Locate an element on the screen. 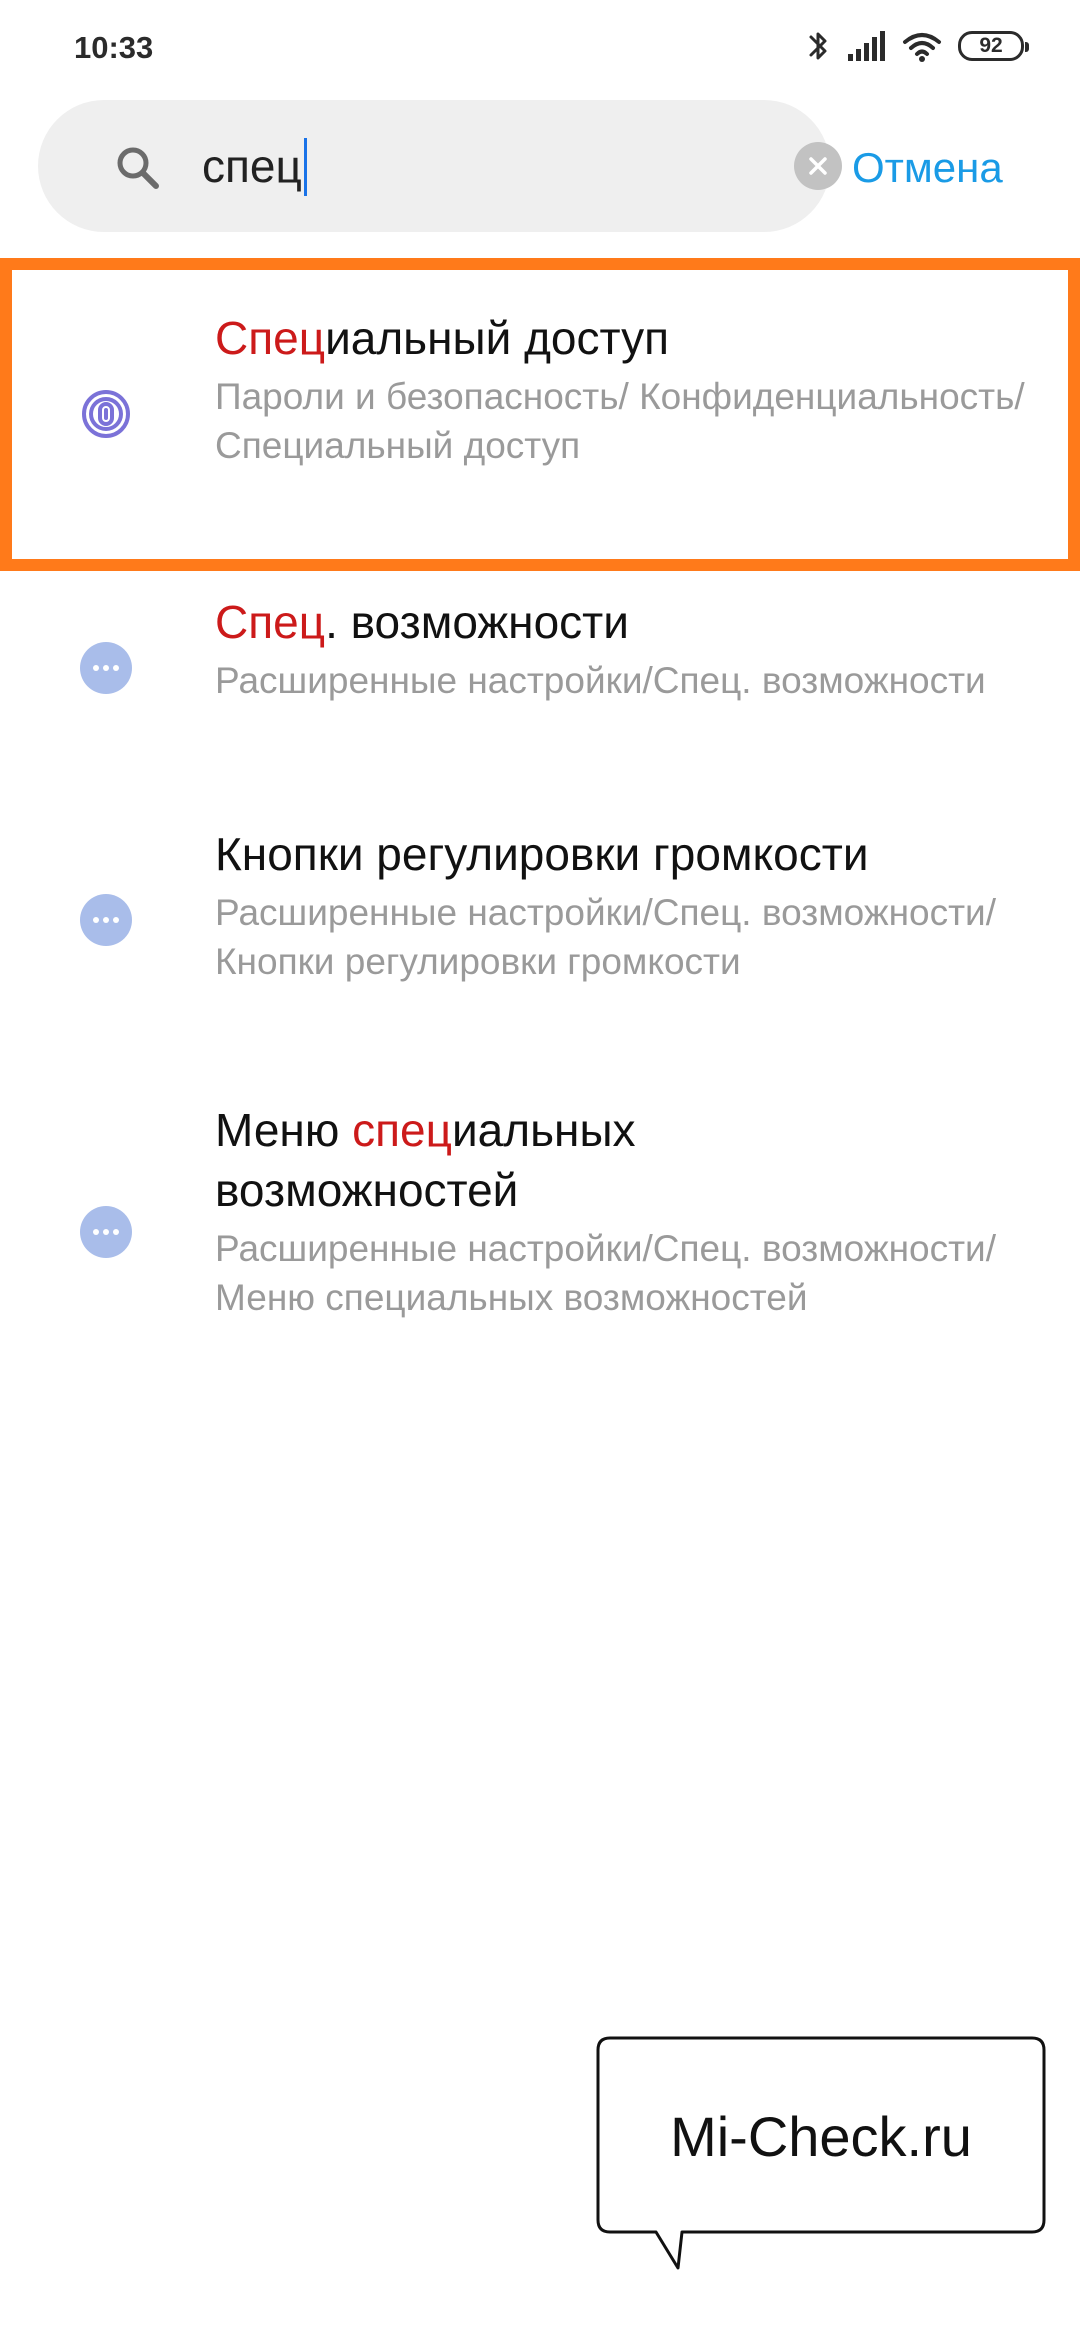 This screenshot has height=2340, width=1080. watermark-text: Mi-Check.ru is located at coordinates (821, 2136).